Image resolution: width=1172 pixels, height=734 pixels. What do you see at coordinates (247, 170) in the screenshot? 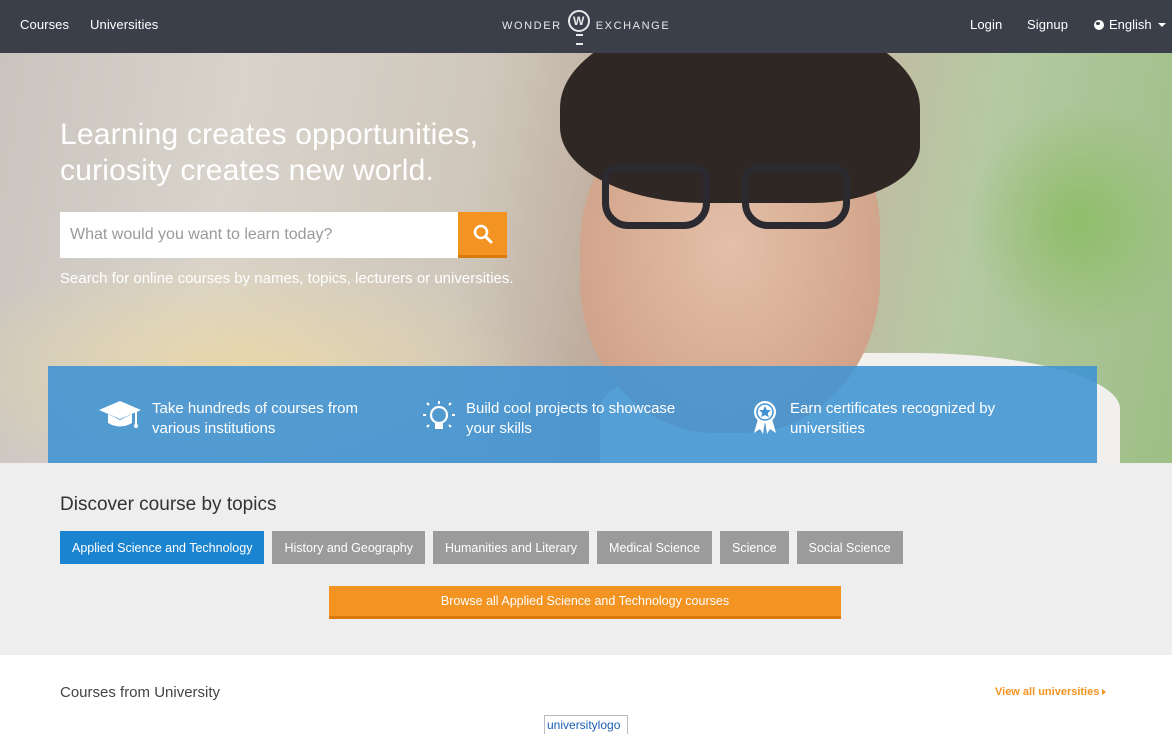
I see `hero-headline-line2: curiosity creates new world.` at bounding box center [247, 170].